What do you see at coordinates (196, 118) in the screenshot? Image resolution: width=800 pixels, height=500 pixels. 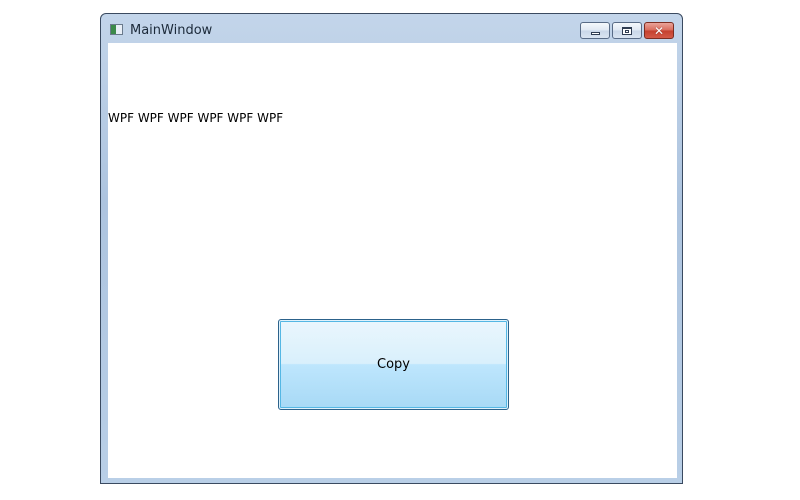 I see `text-label: WPF WPF WPF WPF WPF WPF` at bounding box center [196, 118].